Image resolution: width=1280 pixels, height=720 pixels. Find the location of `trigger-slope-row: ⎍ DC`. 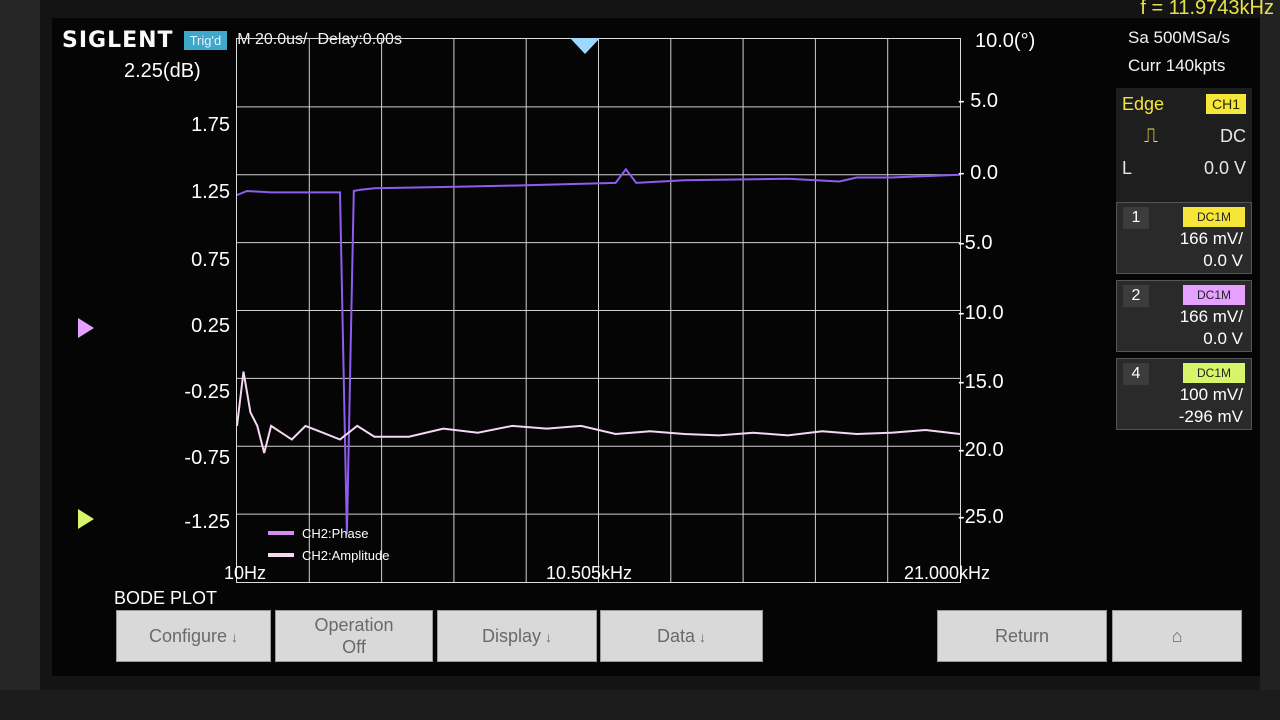

trigger-slope-row: ⎍ DC is located at coordinates (1184, 136).